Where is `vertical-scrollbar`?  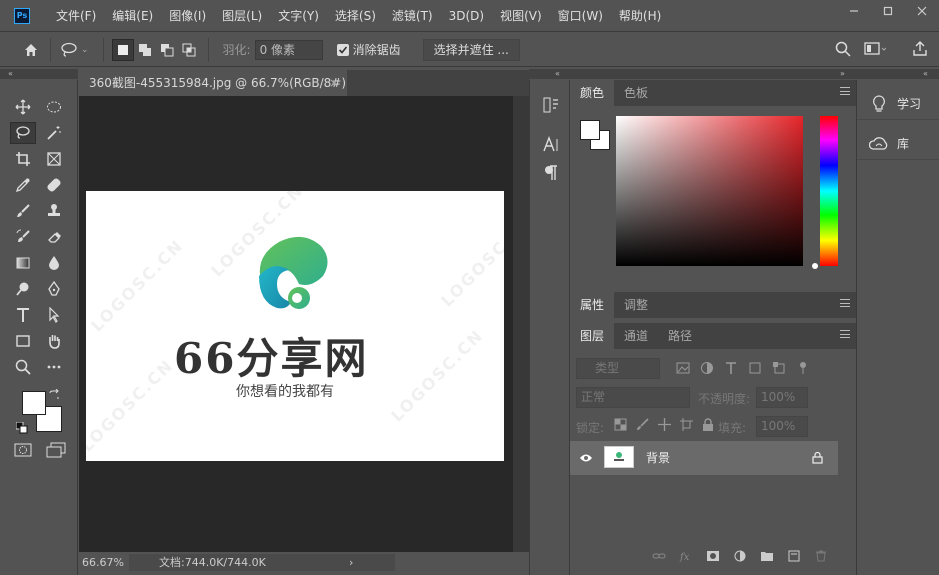
vertical-scrollbar is located at coordinates (521, 324).